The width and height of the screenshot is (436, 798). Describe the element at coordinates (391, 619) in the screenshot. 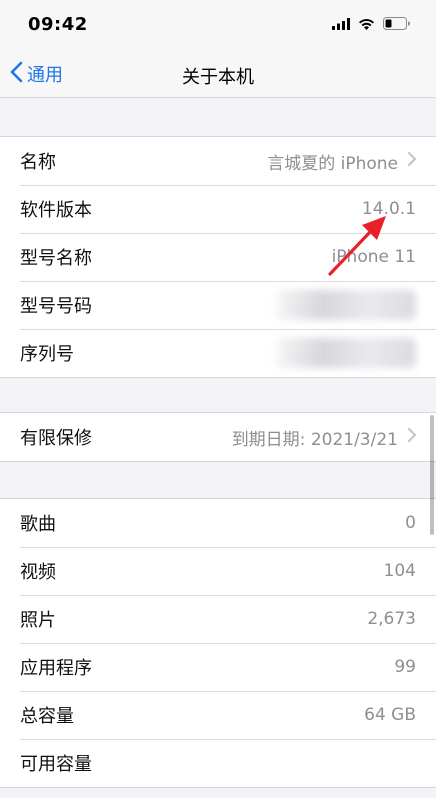

I see `photos-value: 2,673` at that location.